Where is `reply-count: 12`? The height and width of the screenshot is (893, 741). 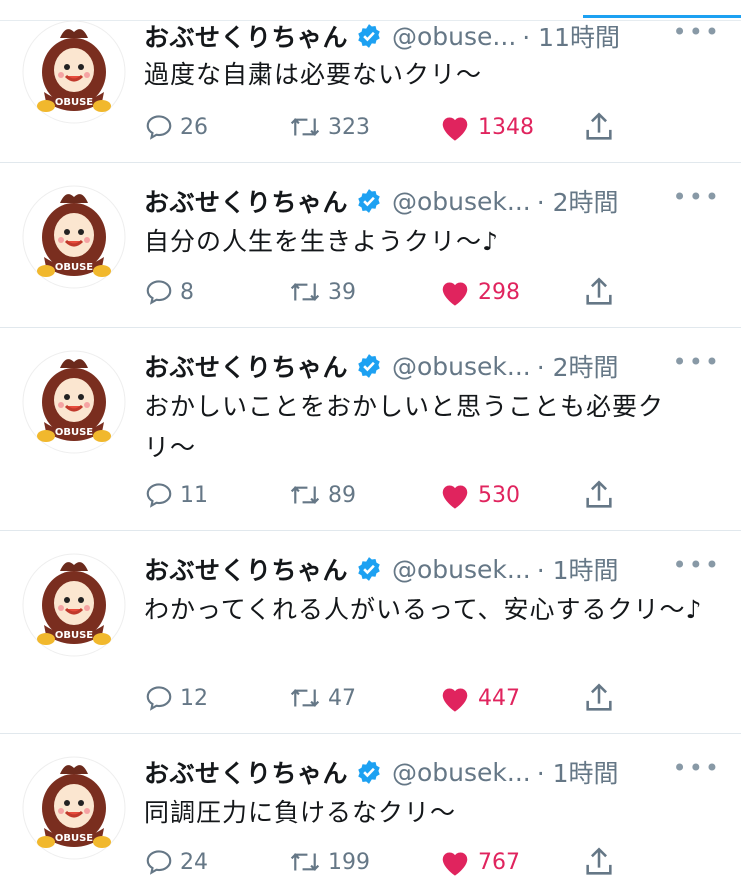
reply-count: 12 is located at coordinates (194, 698).